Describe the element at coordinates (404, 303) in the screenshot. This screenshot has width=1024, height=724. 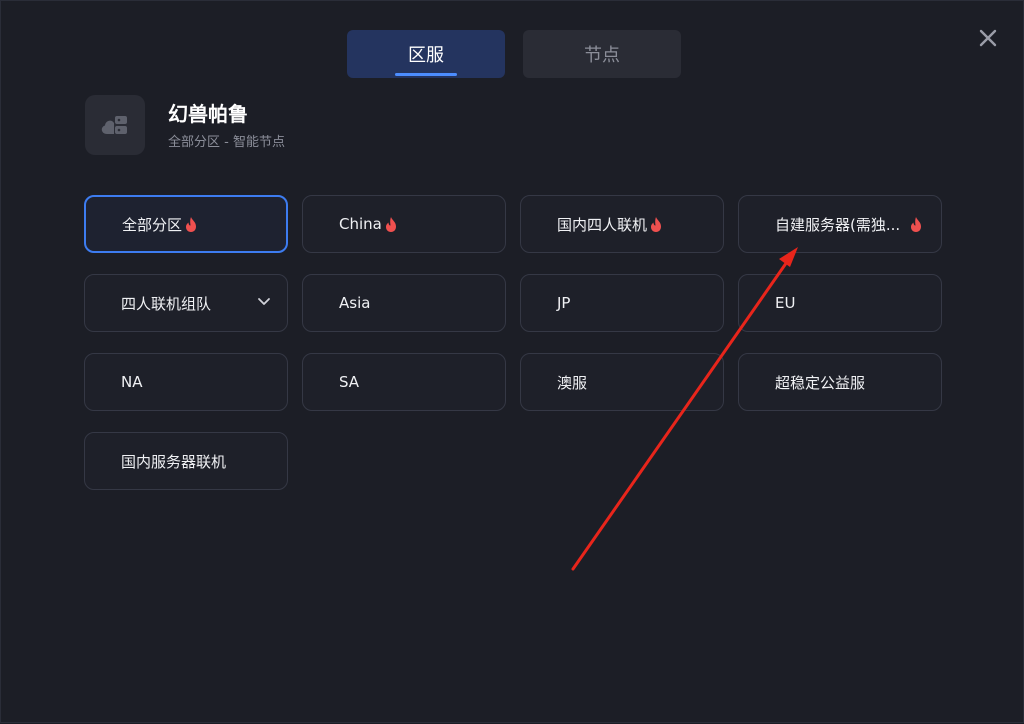
I see `region-option-asia: Asia` at that location.